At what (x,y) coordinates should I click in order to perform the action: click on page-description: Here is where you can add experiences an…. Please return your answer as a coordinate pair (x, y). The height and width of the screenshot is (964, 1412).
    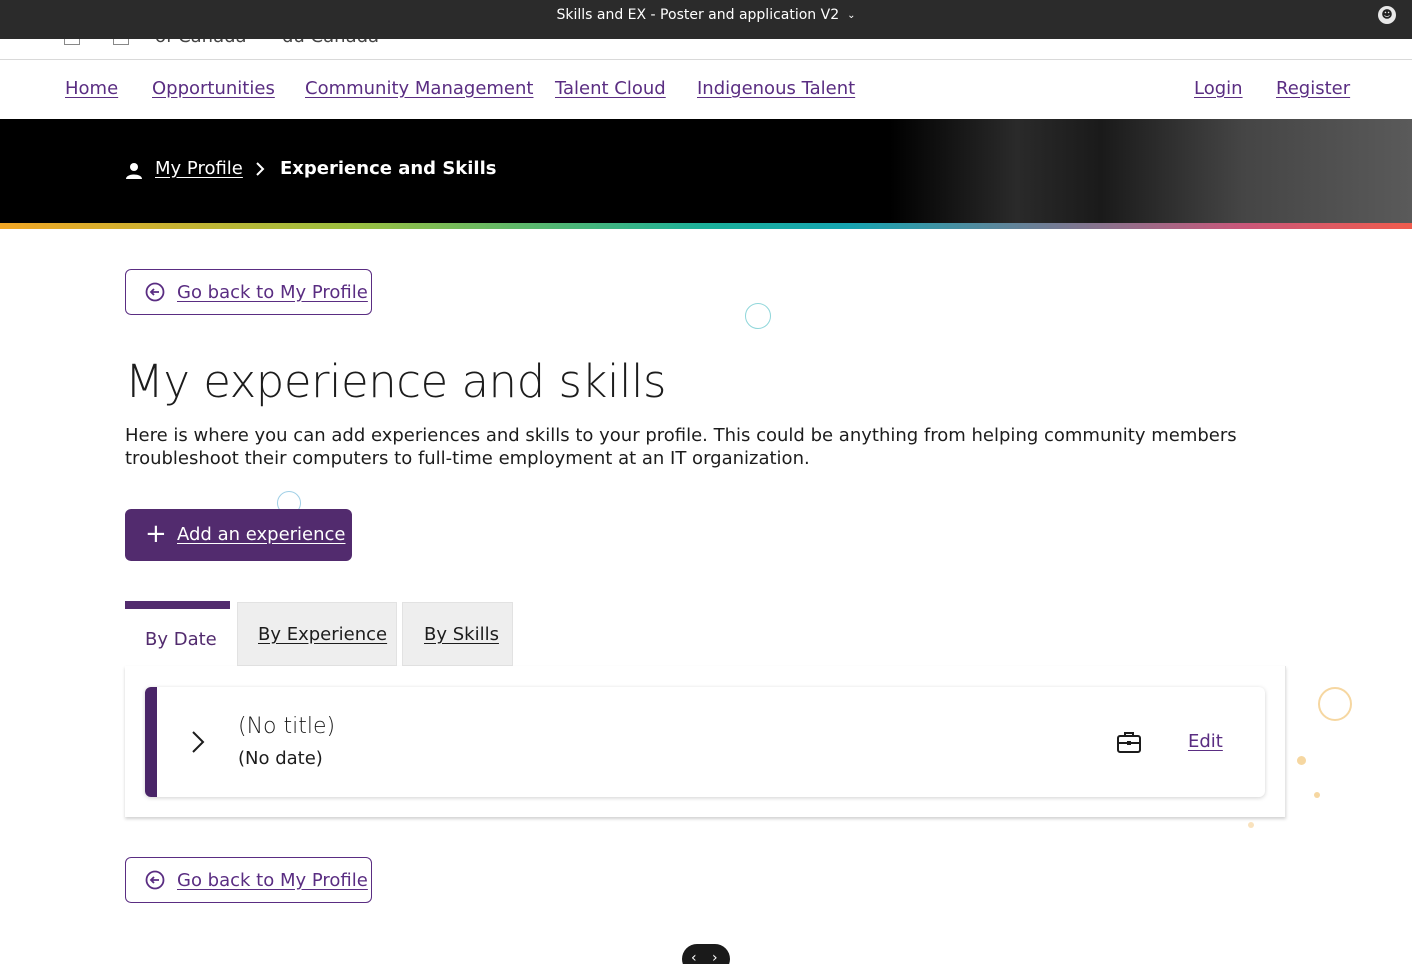
    Looking at the image, I should click on (681, 447).